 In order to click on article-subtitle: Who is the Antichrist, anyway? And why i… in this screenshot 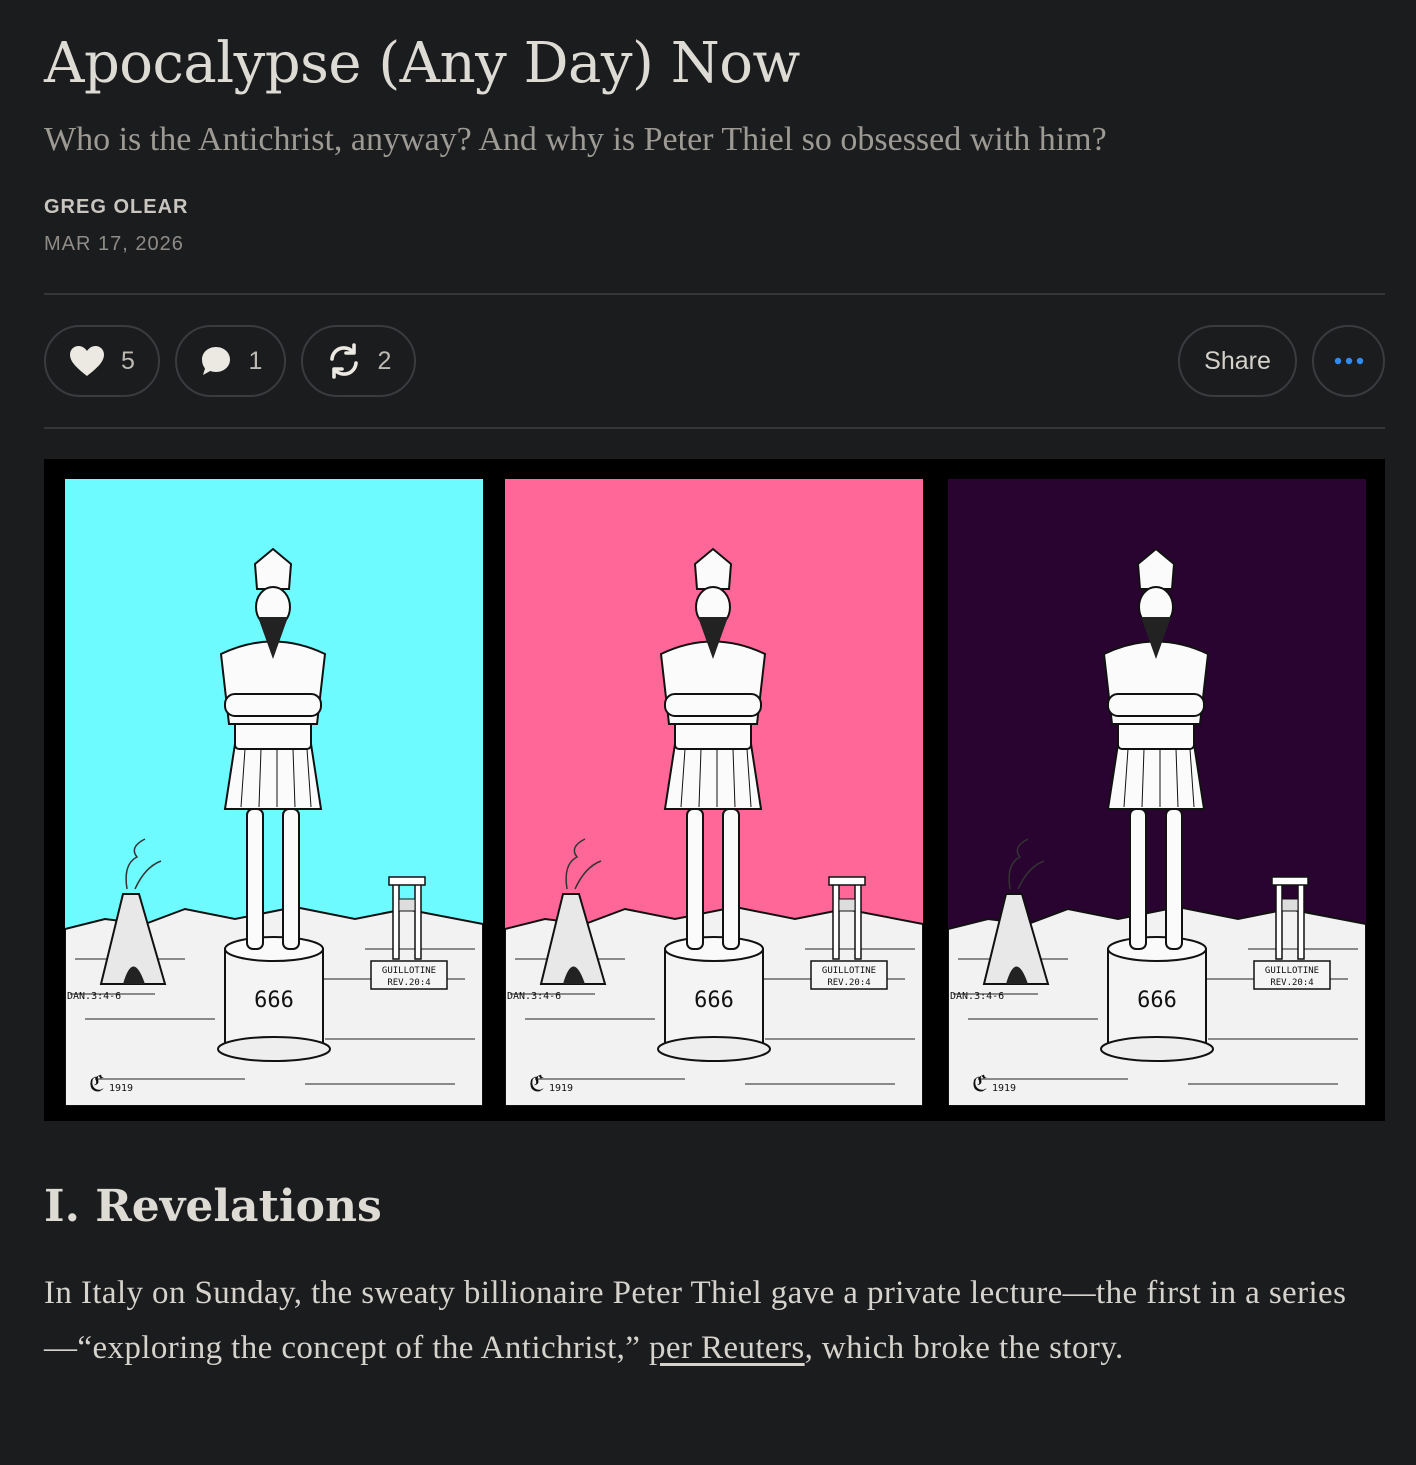, I will do `click(575, 139)`.